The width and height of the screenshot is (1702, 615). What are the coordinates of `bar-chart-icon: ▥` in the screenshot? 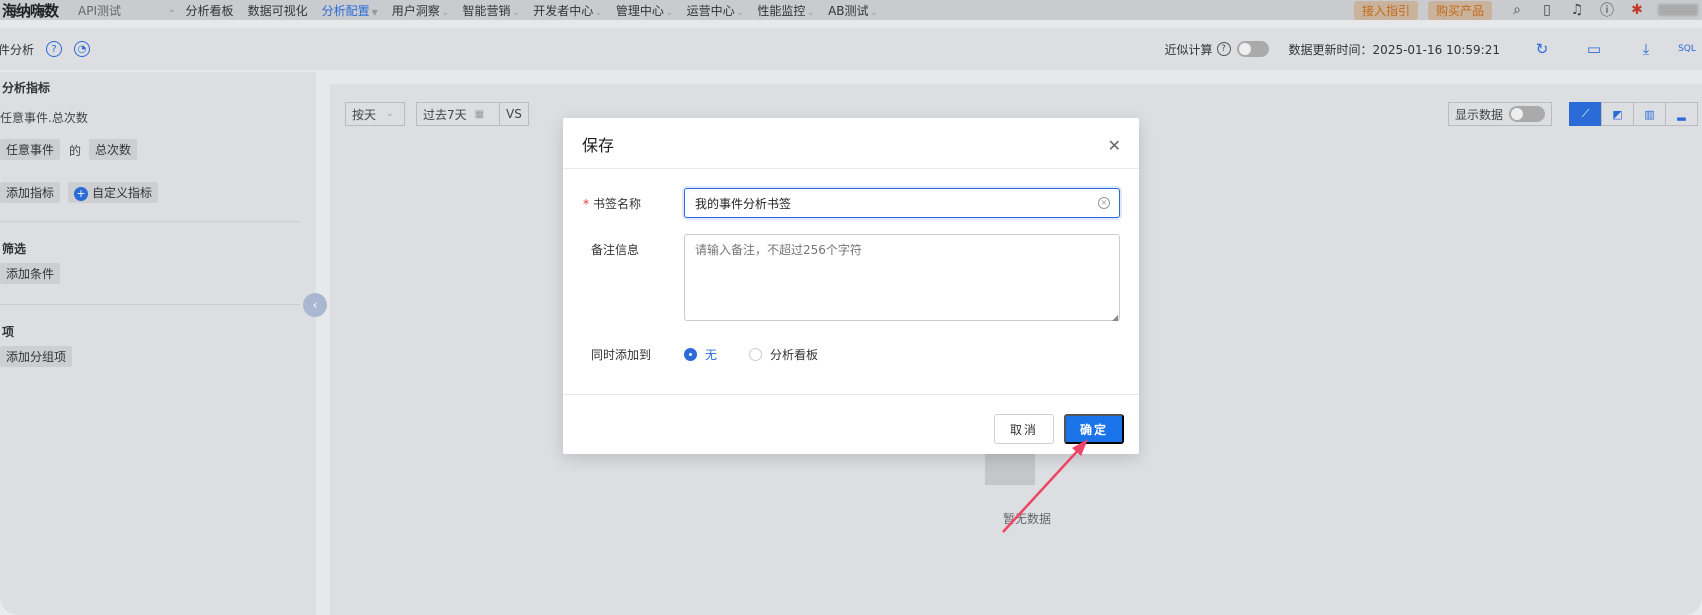 It's located at (1649, 114).